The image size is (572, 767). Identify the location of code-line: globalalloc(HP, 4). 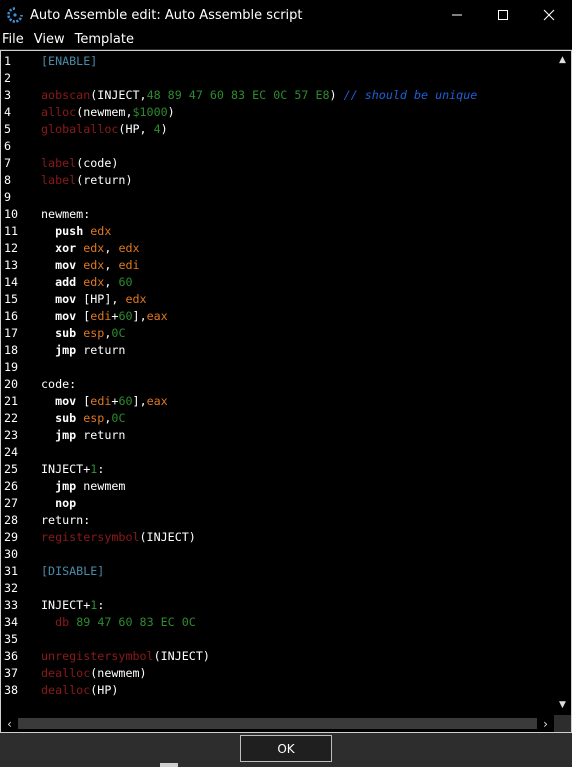
(104, 129).